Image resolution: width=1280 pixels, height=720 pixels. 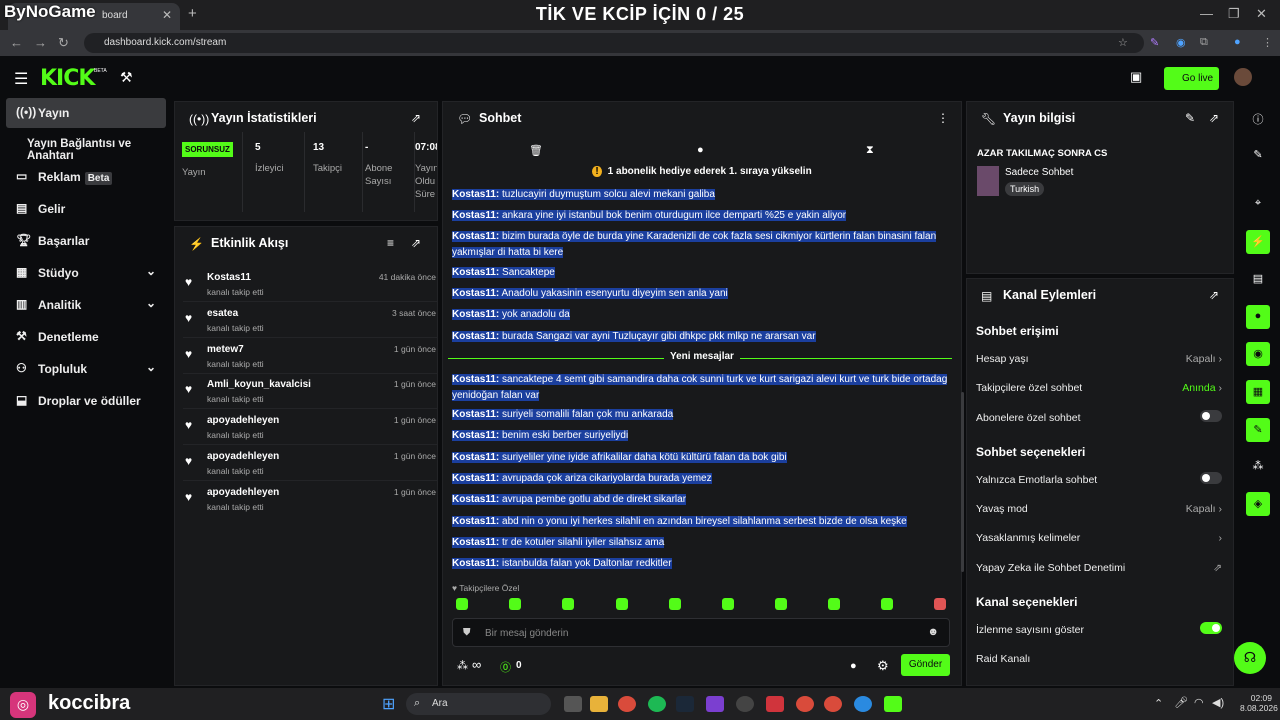 What do you see at coordinates (863, 704) in the screenshot?
I see `edge-icon` at bounding box center [863, 704].